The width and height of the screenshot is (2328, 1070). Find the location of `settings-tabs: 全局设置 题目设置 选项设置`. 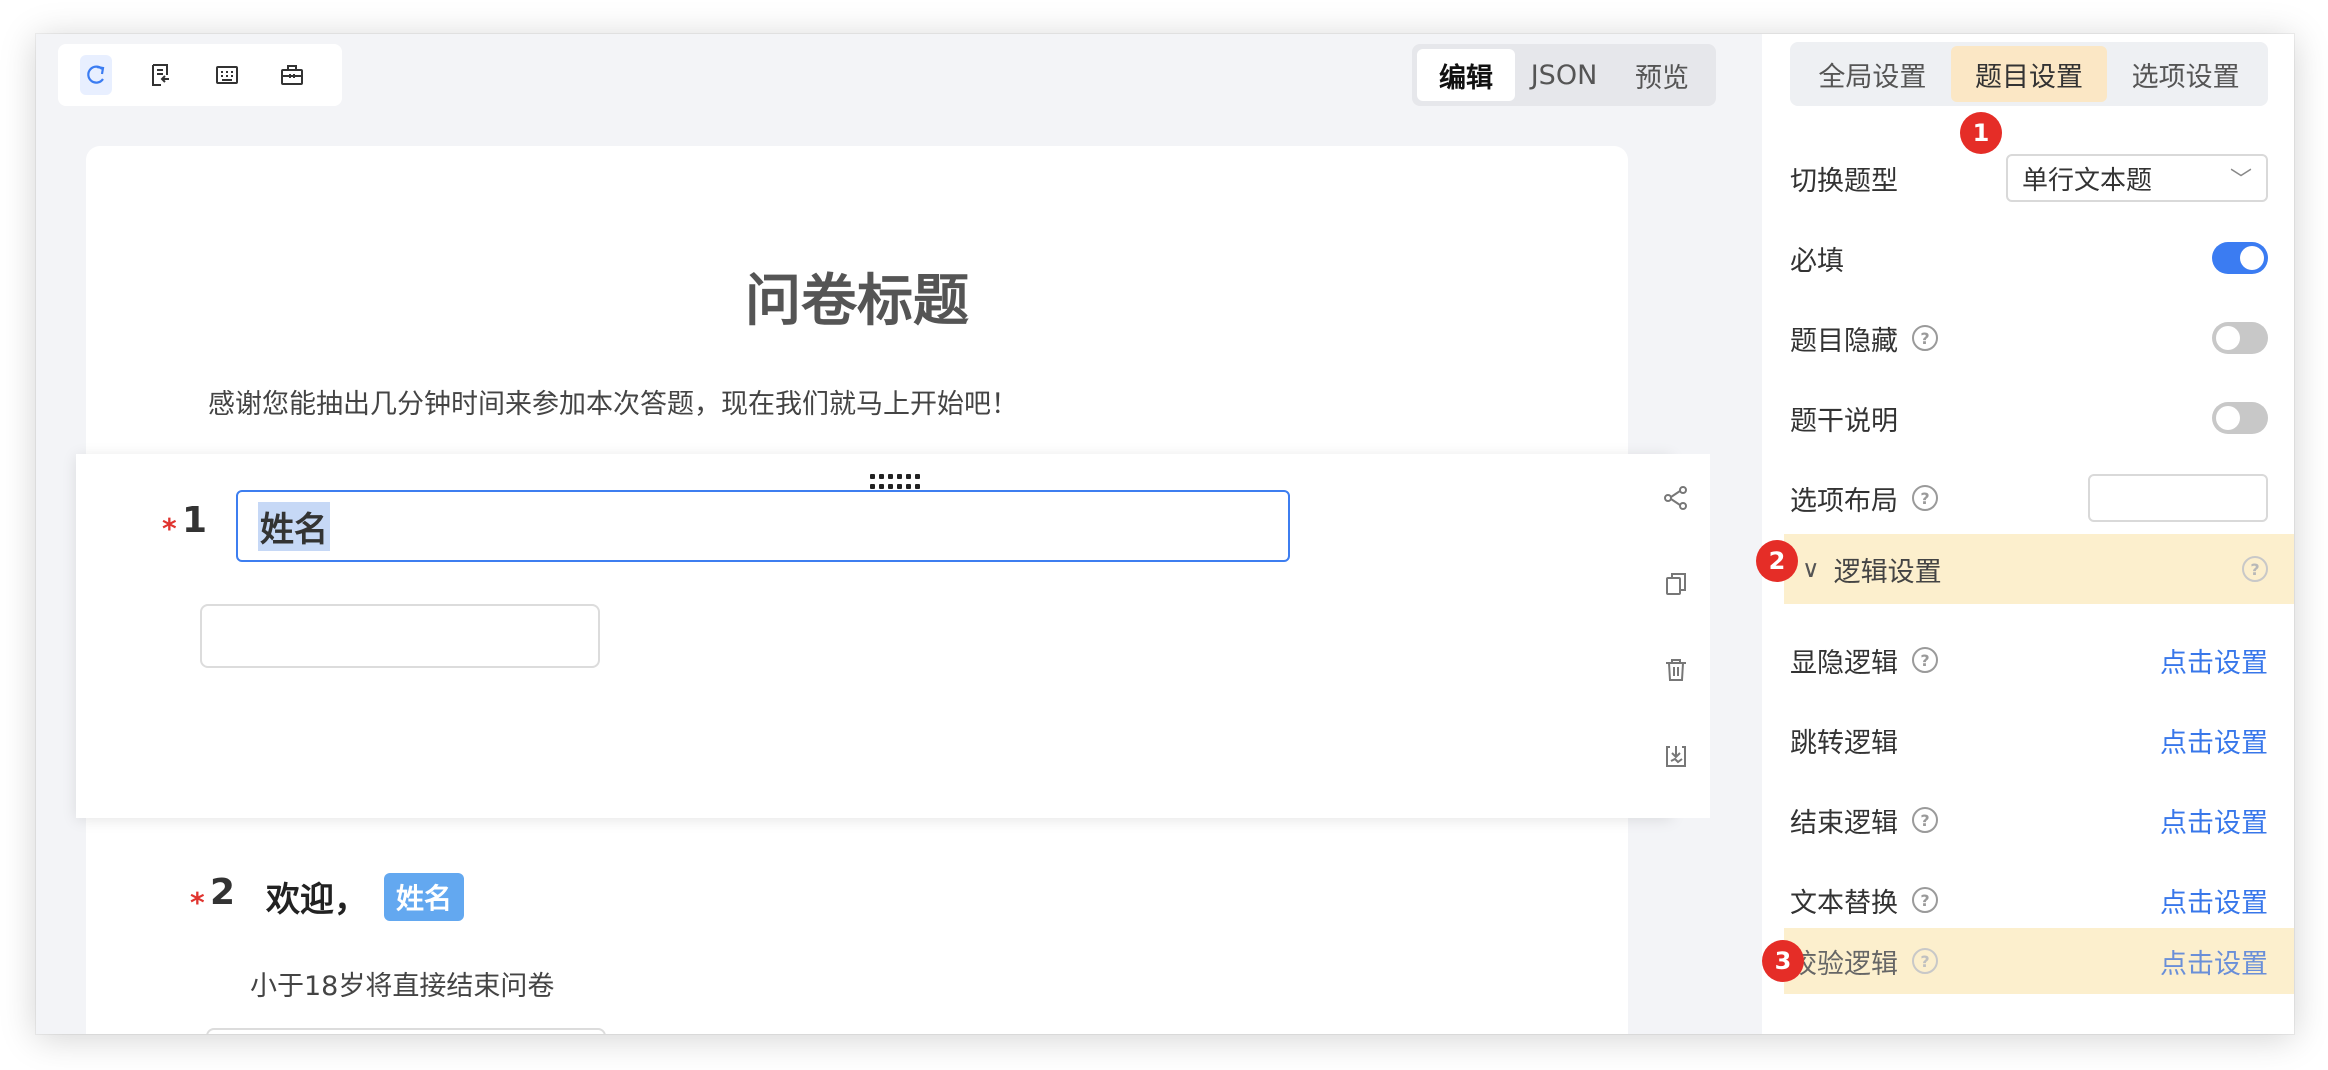

settings-tabs: 全局设置 题目设置 选项设置 is located at coordinates (2029, 74).